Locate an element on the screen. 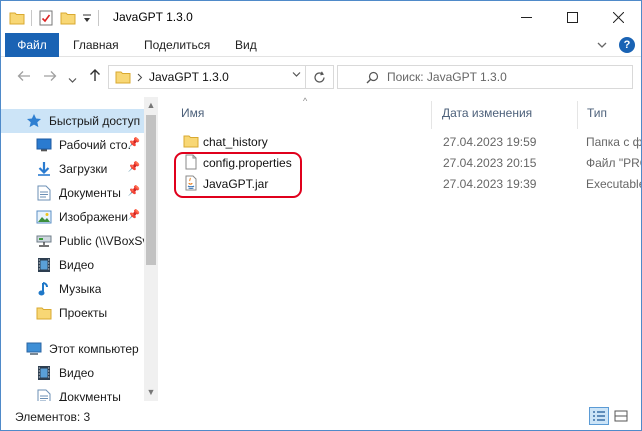 The image size is (642, 431). sidebar-item-music: Музыка is located at coordinates (72, 289).